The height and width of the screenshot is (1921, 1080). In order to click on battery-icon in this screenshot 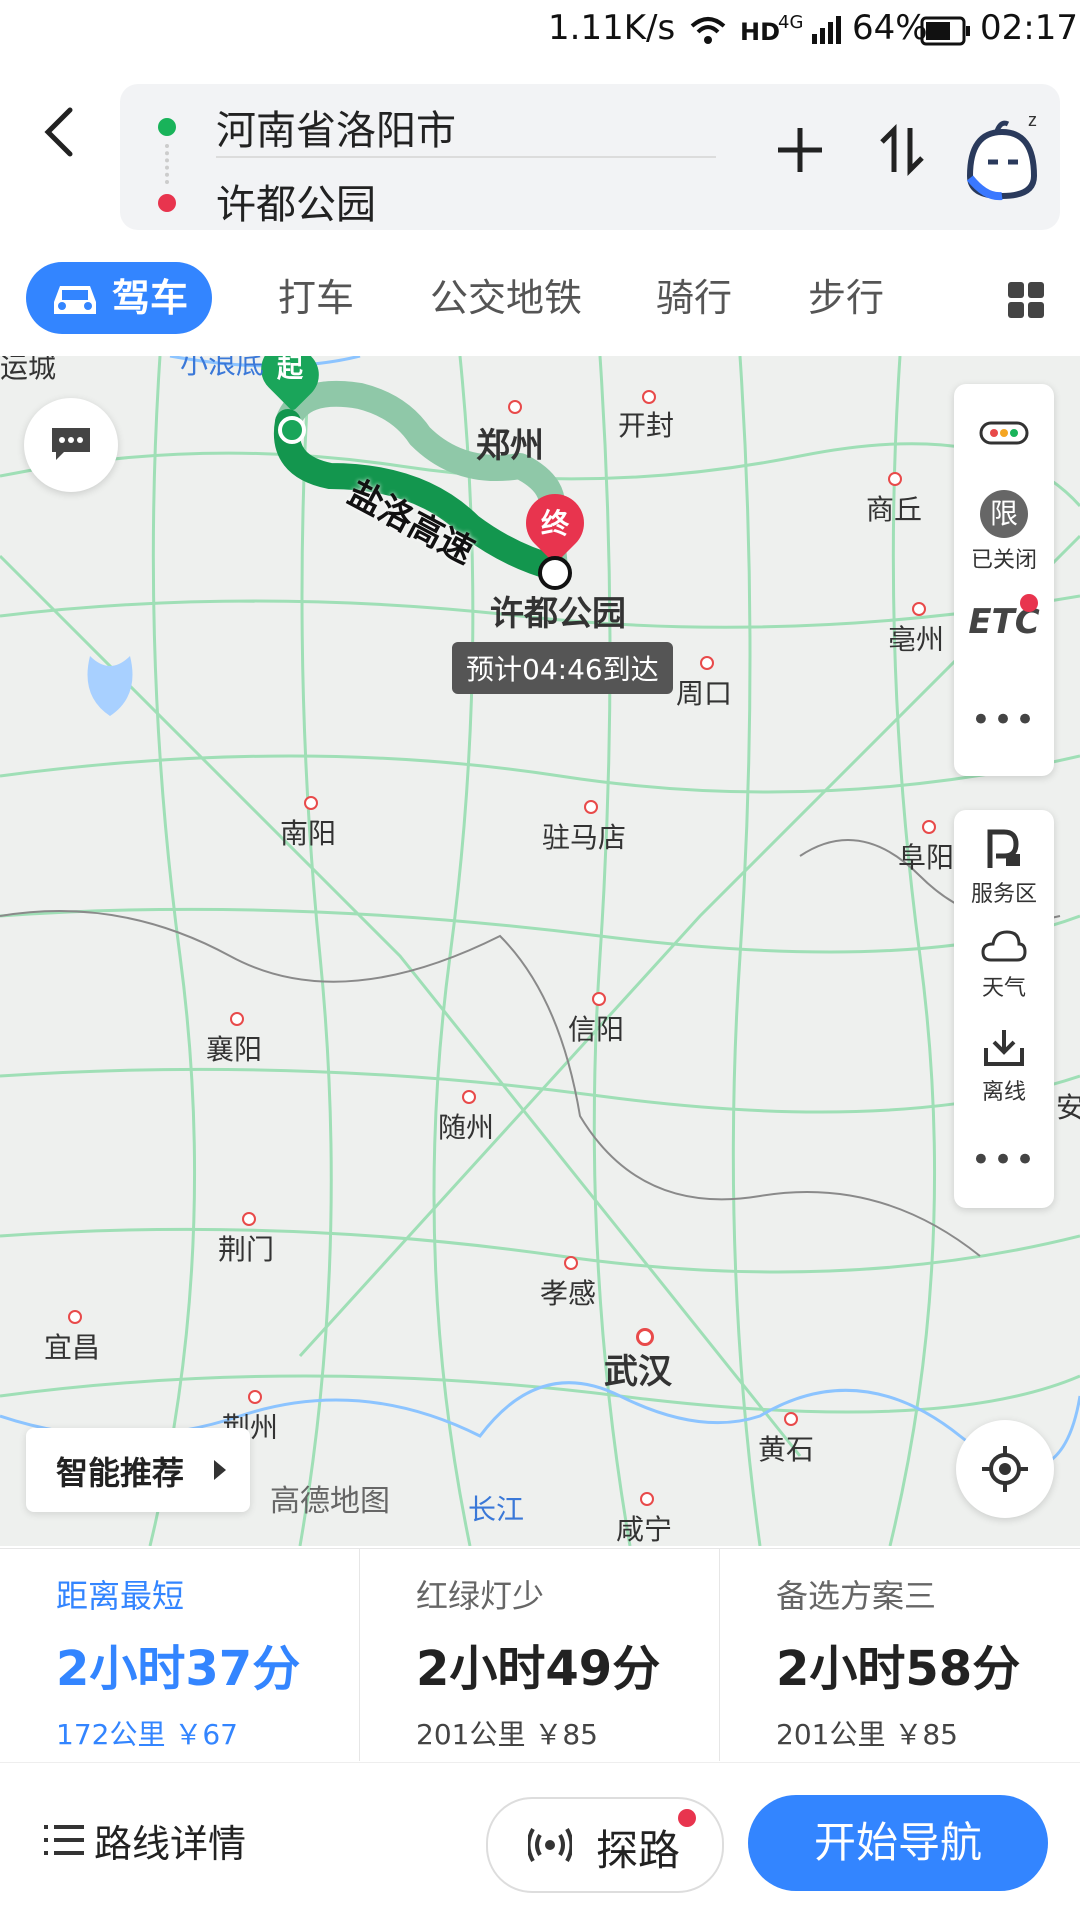, I will do `click(945, 31)`.